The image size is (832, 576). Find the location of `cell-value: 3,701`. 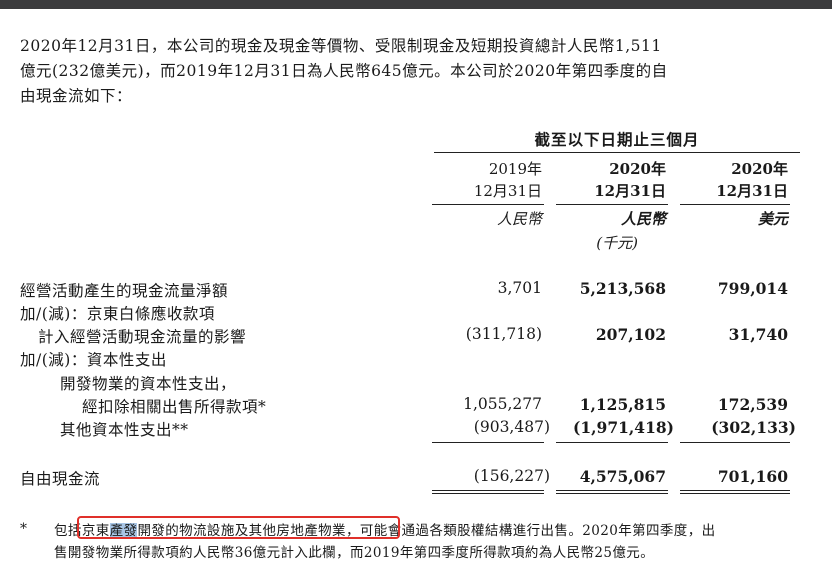

cell-value: 3,701 is located at coordinates (519, 288).